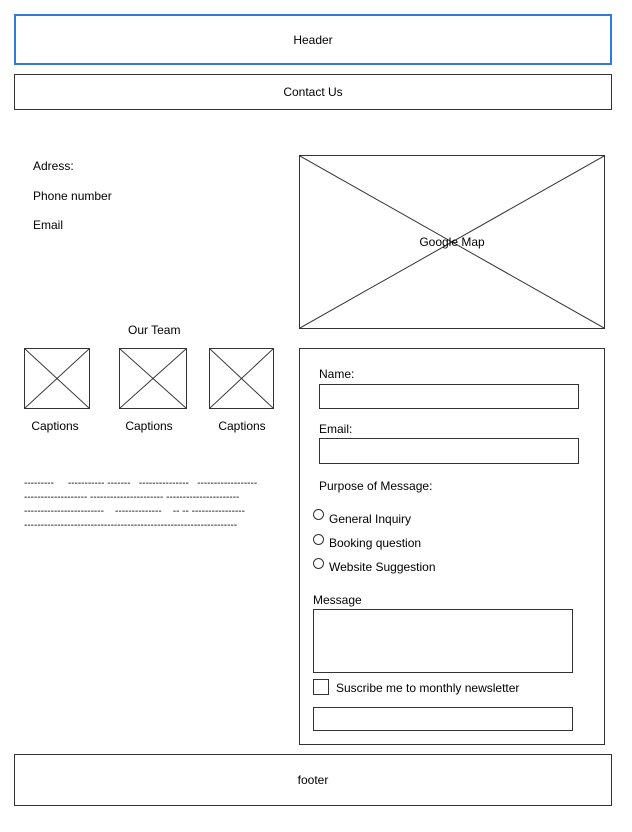 Image resolution: width=632 pixels, height=832 pixels. What do you see at coordinates (149, 426) in the screenshot?
I see `team-caption-2: Captions` at bounding box center [149, 426].